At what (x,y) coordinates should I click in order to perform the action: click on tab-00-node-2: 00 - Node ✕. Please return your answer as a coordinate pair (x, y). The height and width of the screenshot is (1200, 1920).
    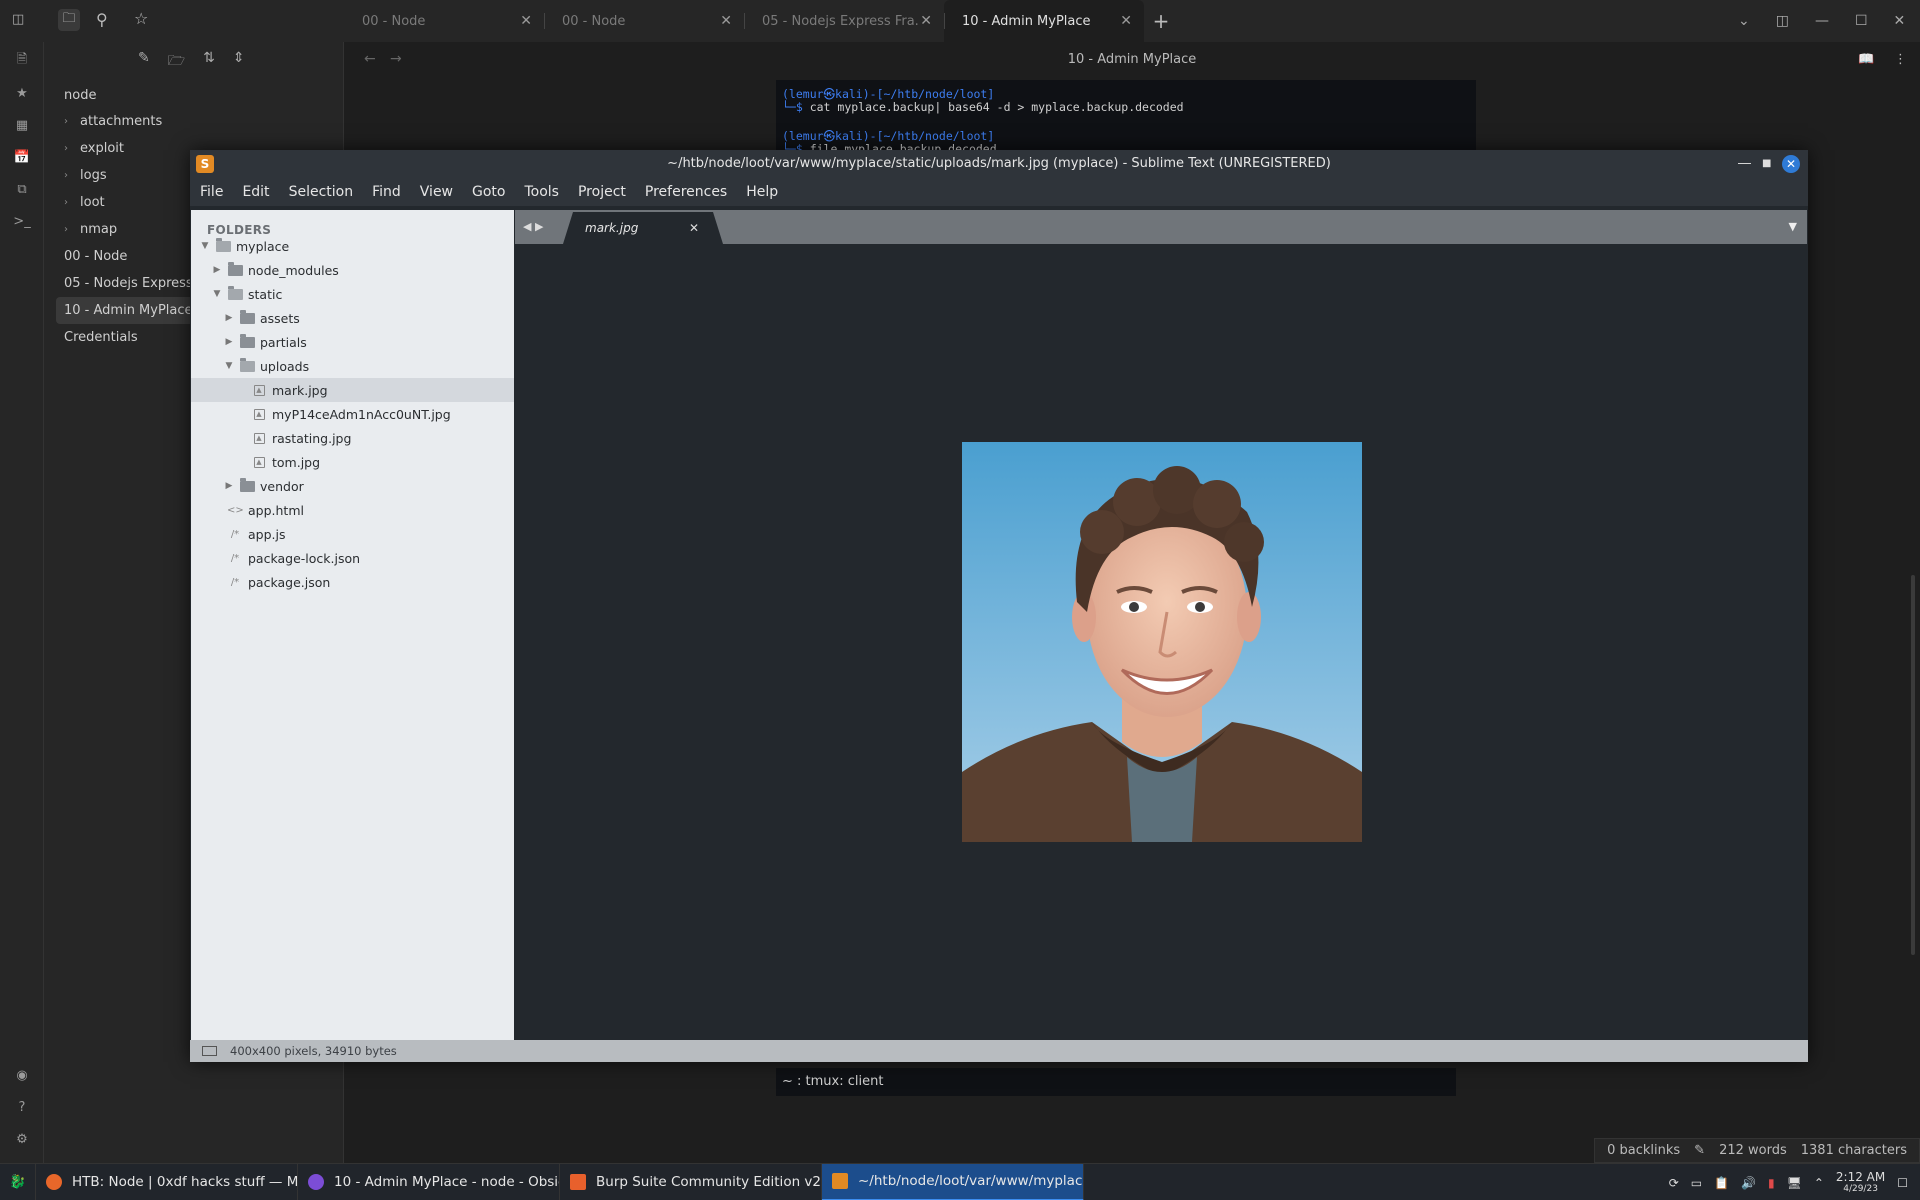
    Looking at the image, I should click on (644, 21).